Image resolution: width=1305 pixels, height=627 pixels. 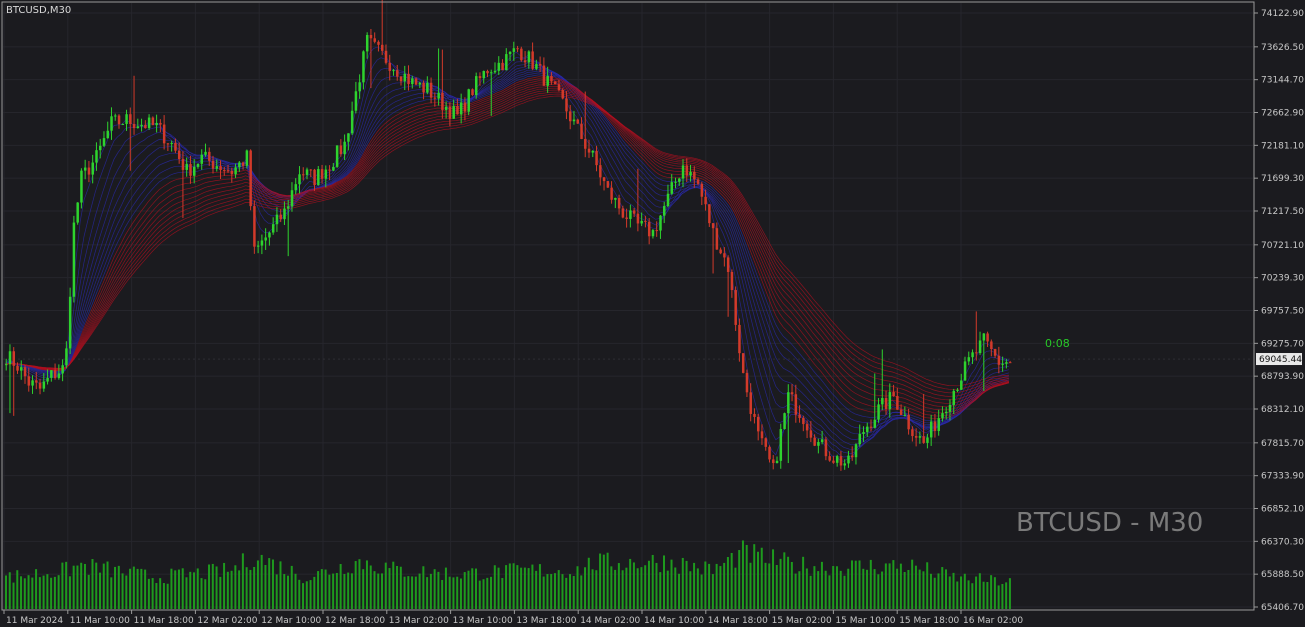 What do you see at coordinates (1282, 444) in the screenshot?
I see `price-tick-label: 67815.70` at bounding box center [1282, 444].